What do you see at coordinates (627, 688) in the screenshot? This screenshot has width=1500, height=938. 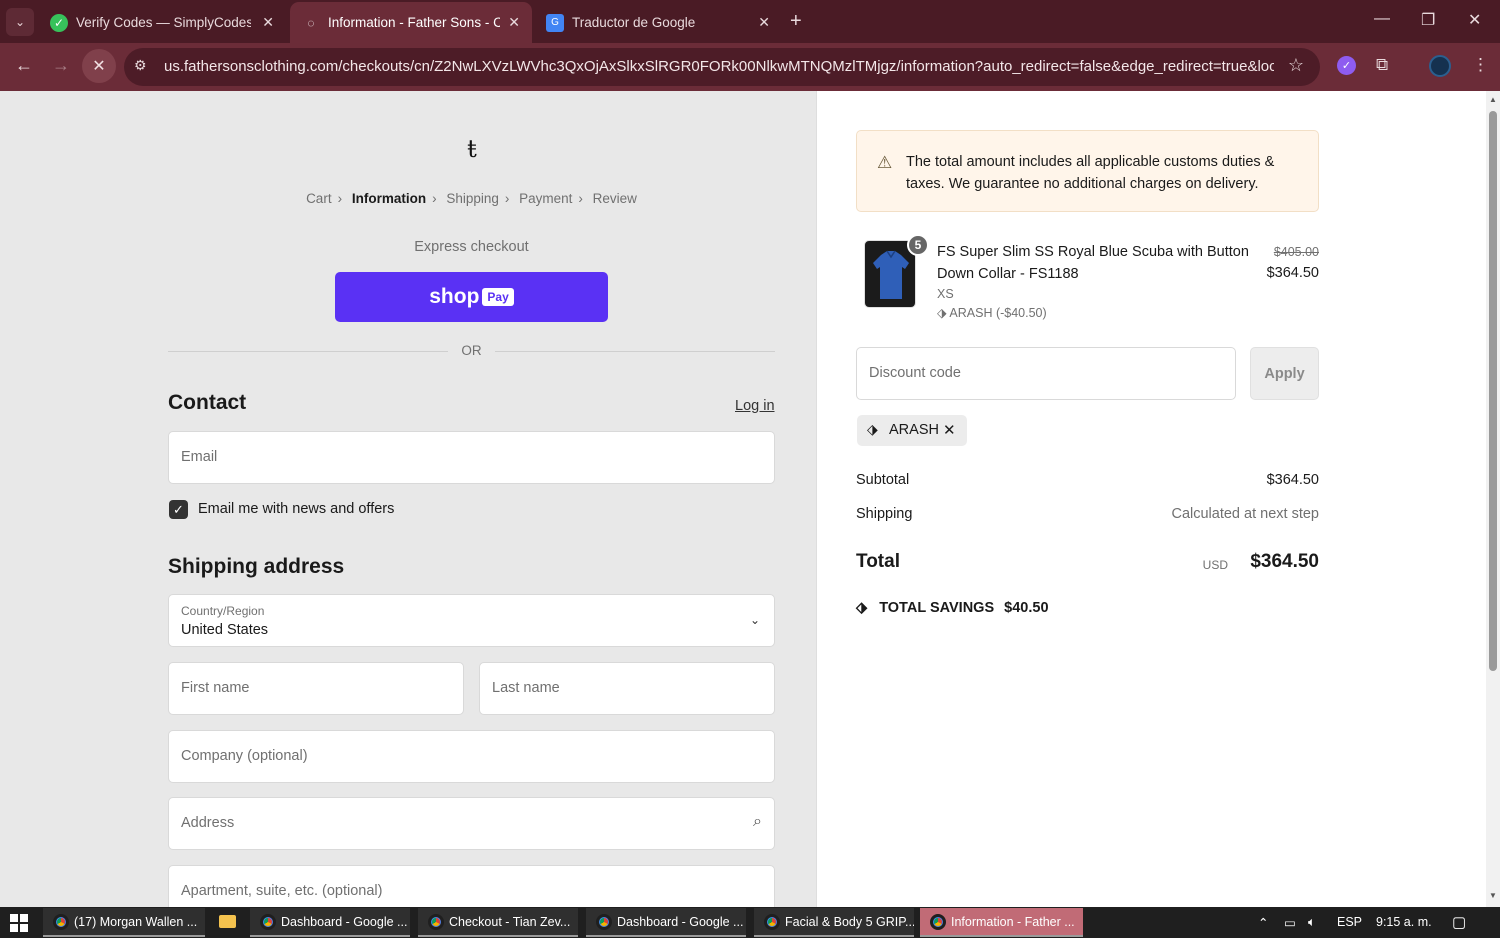 I see `last-name-field: Last name` at bounding box center [627, 688].